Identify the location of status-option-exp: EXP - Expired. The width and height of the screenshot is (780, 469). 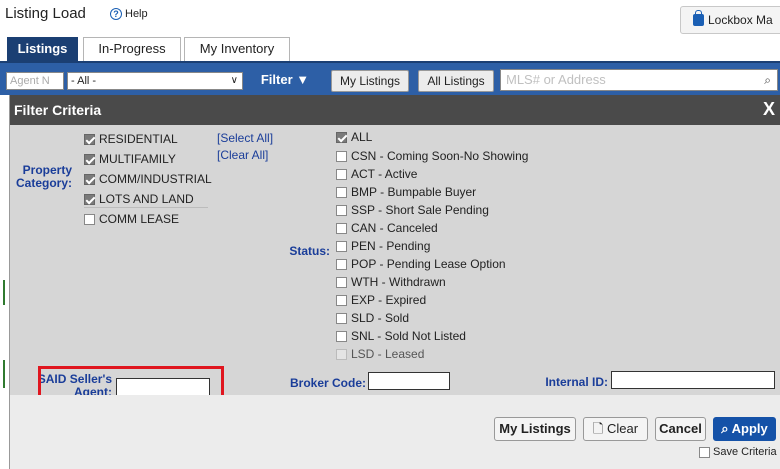
(381, 300).